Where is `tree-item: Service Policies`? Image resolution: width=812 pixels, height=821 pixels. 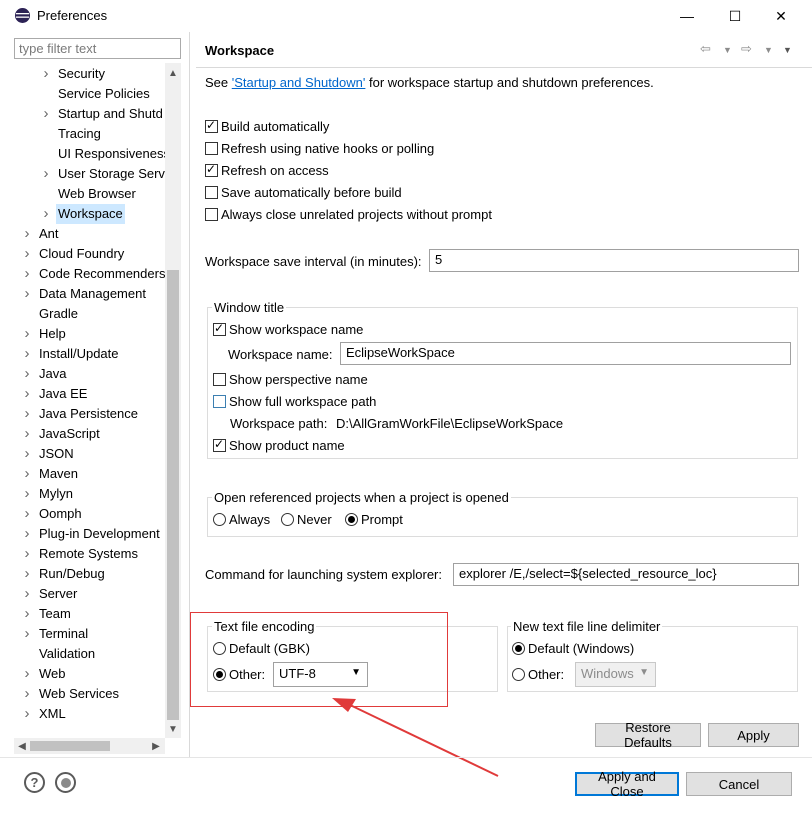
tree-item: Service Policies is located at coordinates (97, 94).